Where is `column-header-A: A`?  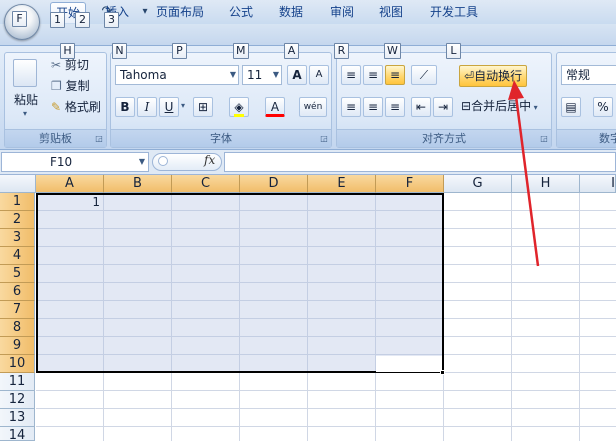 column-header-A: A is located at coordinates (70, 184).